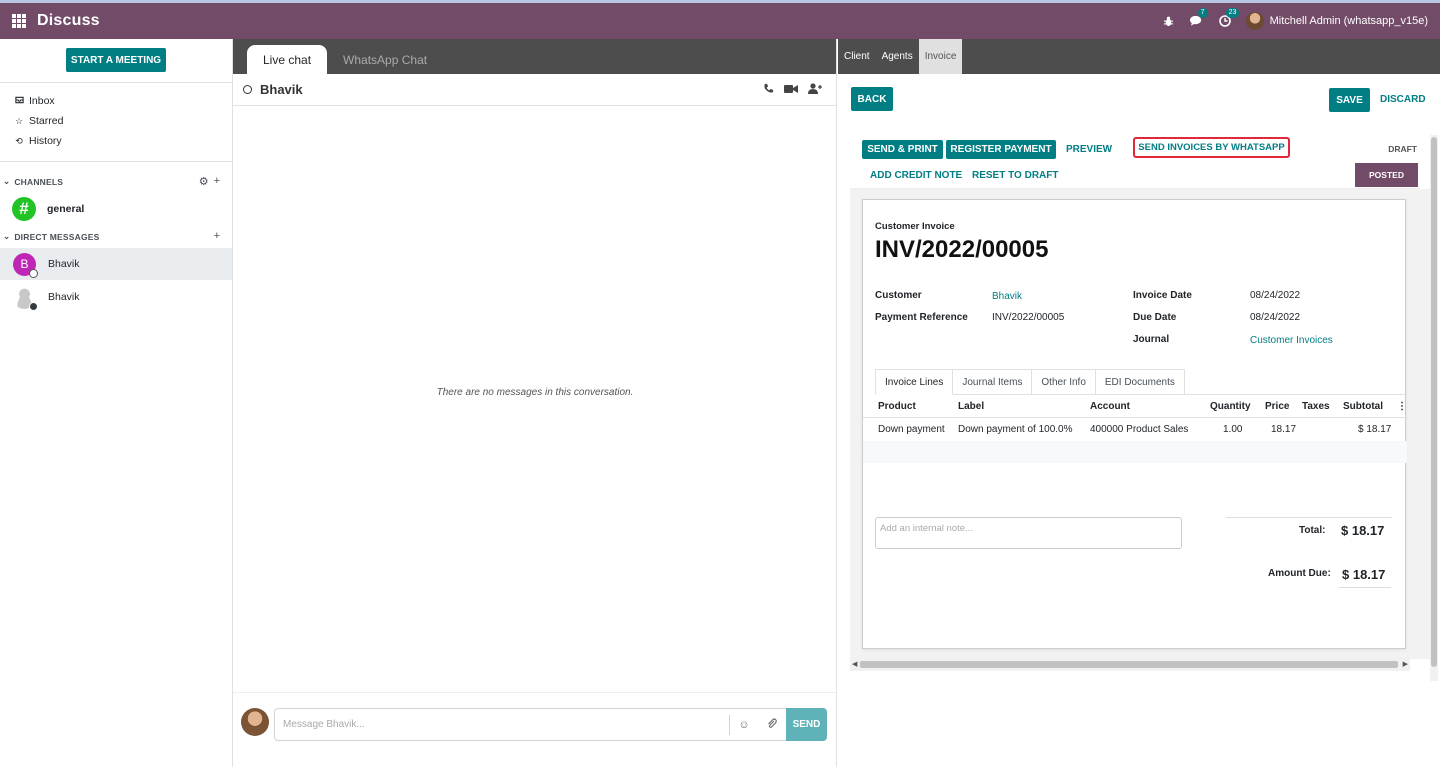 The height and width of the screenshot is (767, 1440). What do you see at coordinates (815, 90) in the screenshot?
I see `add-user-icon` at bounding box center [815, 90].